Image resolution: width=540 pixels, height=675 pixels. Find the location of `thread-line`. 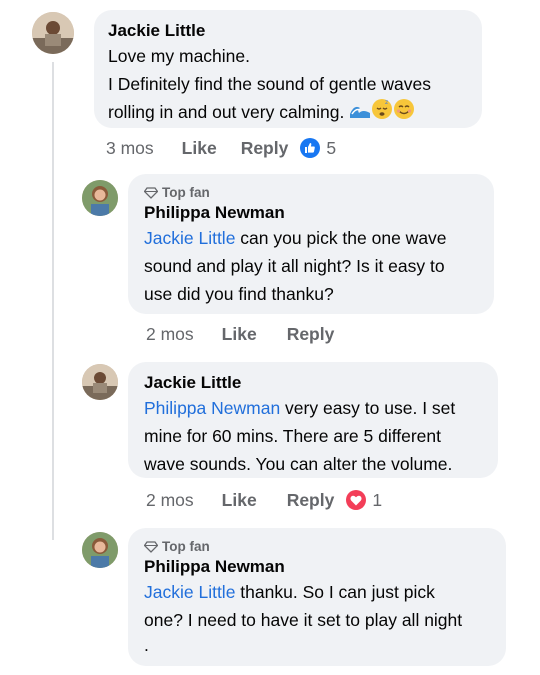

thread-line is located at coordinates (53, 301).